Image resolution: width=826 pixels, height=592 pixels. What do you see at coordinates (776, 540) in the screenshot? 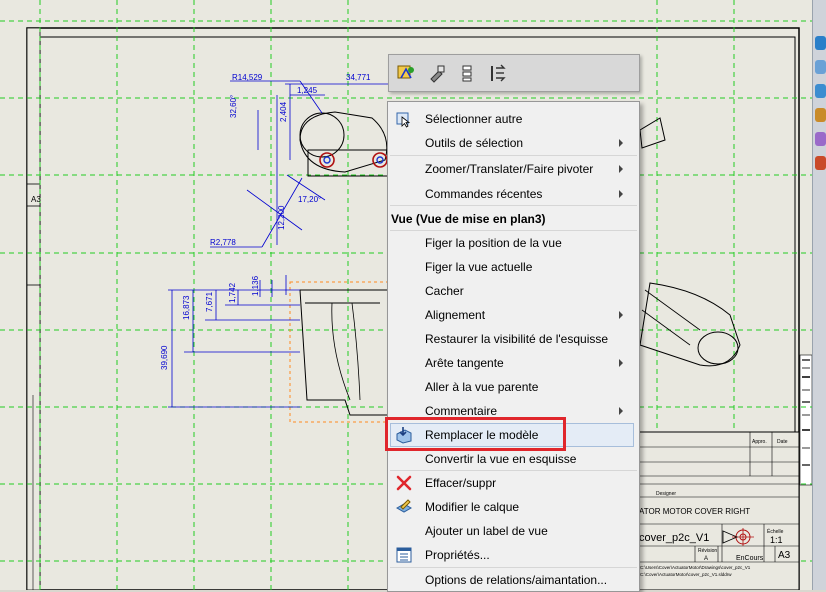
I see `tb-scale: 1:1` at bounding box center [776, 540].